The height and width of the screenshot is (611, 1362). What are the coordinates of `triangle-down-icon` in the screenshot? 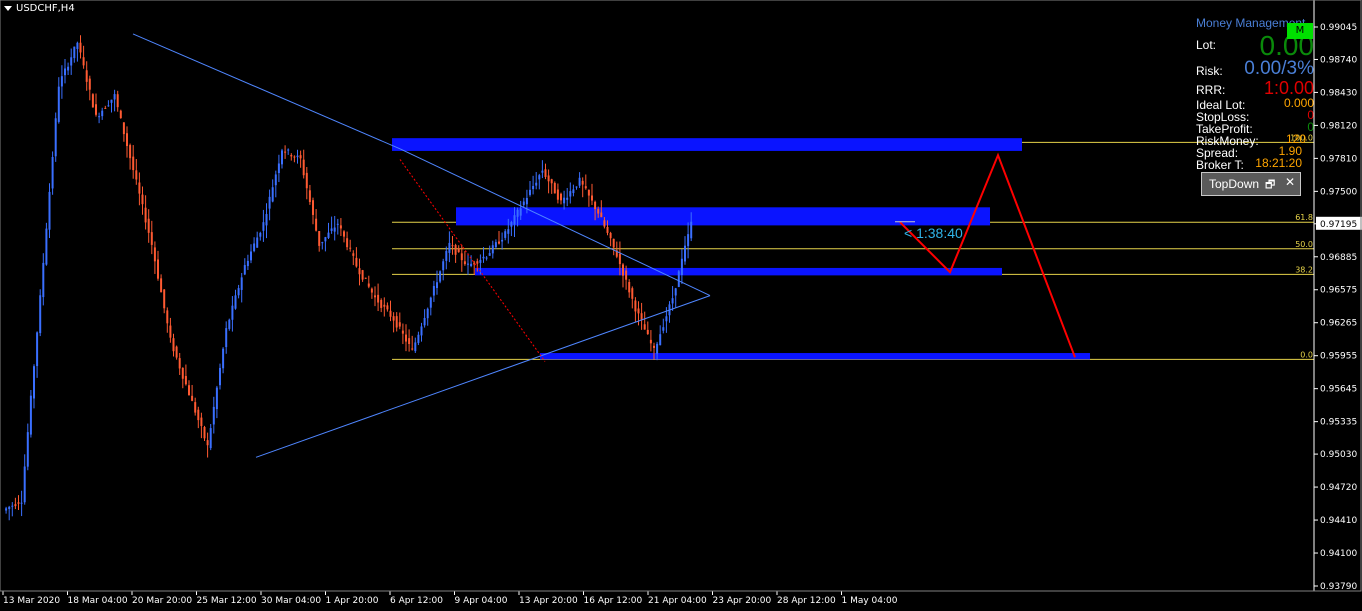 It's located at (8, 8).